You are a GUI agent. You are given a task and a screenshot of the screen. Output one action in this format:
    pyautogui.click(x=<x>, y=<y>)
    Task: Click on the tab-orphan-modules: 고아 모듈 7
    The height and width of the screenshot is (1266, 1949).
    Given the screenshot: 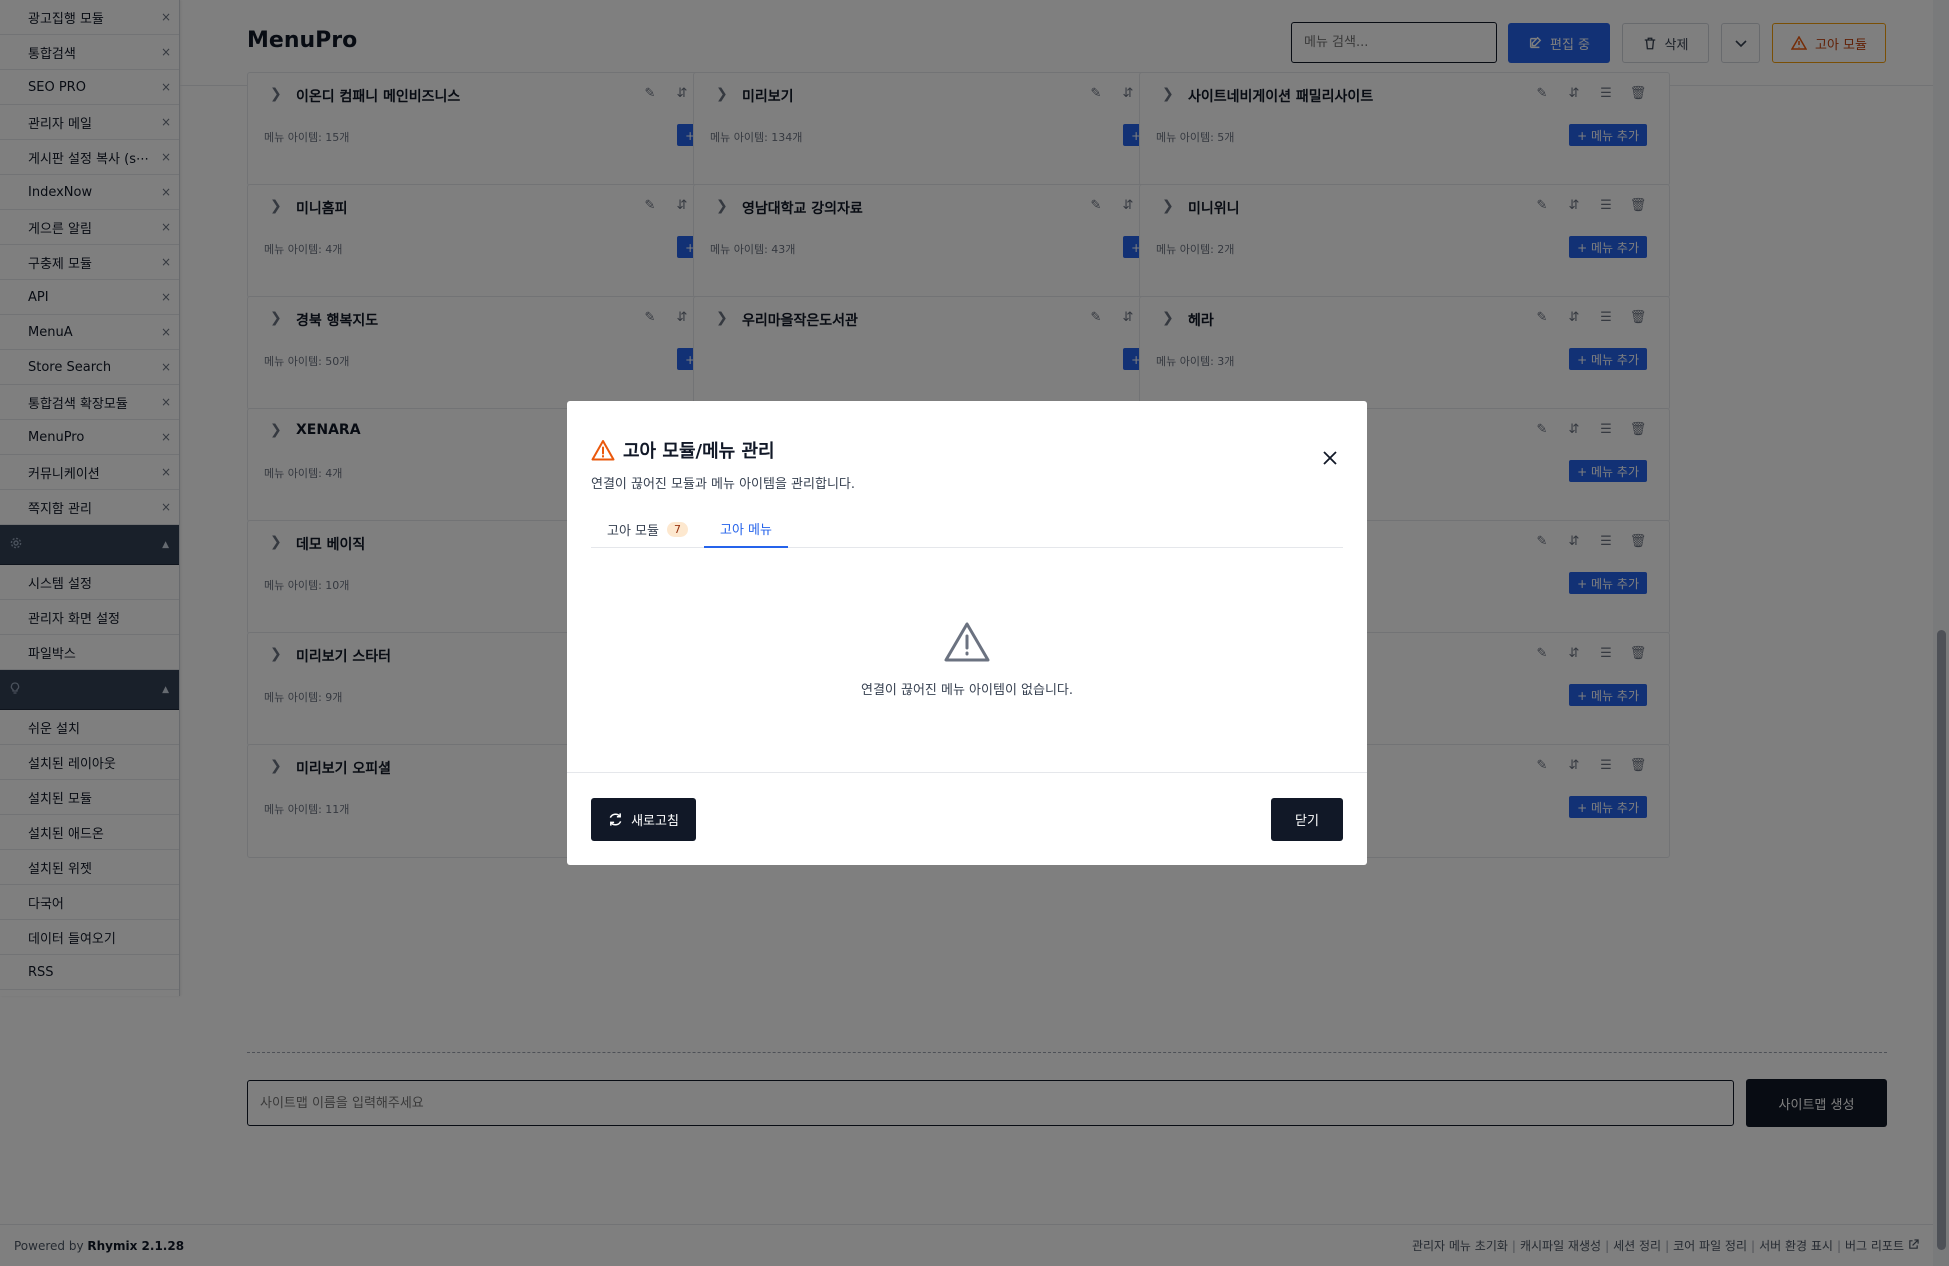 What is the action you would take?
    pyautogui.click(x=647, y=529)
    